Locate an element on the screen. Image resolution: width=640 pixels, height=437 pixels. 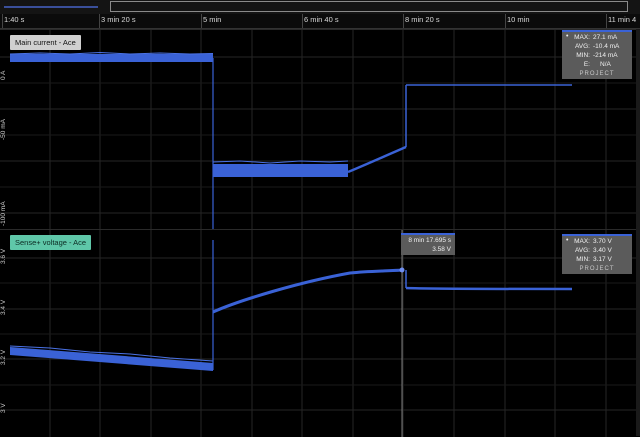
voltage-y-tick: 3.2 V is located at coordinates (3, 357).